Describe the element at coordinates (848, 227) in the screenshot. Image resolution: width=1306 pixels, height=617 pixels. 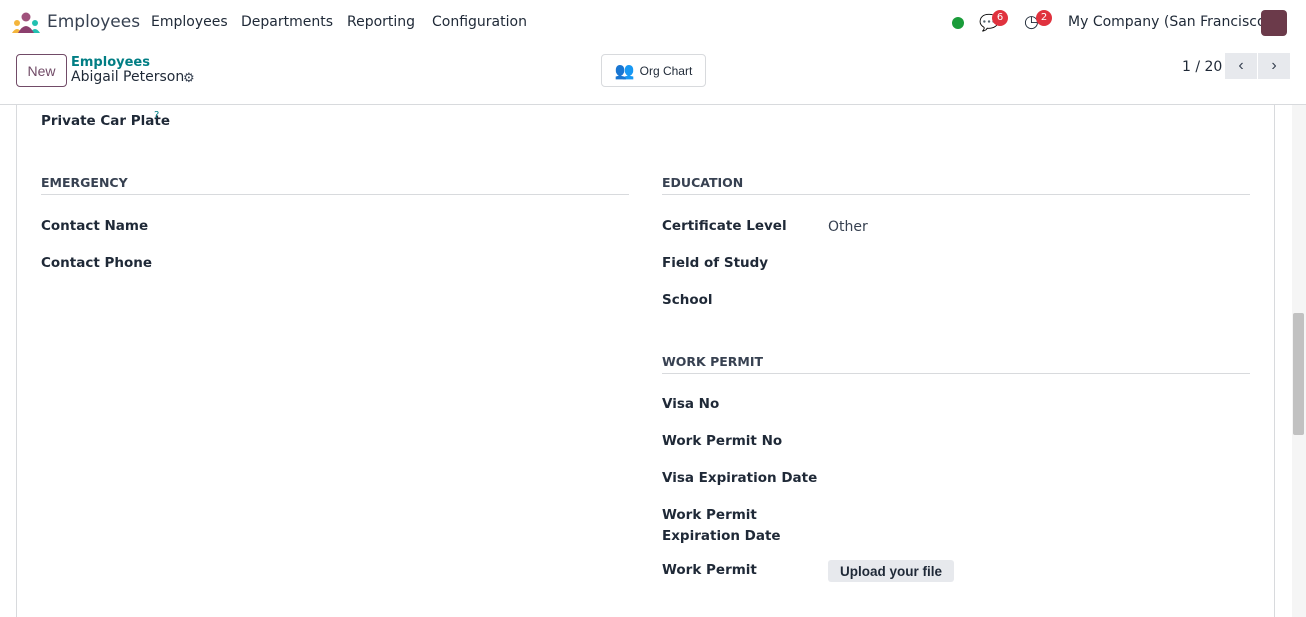
I see `certificate-level-select: Other` at that location.